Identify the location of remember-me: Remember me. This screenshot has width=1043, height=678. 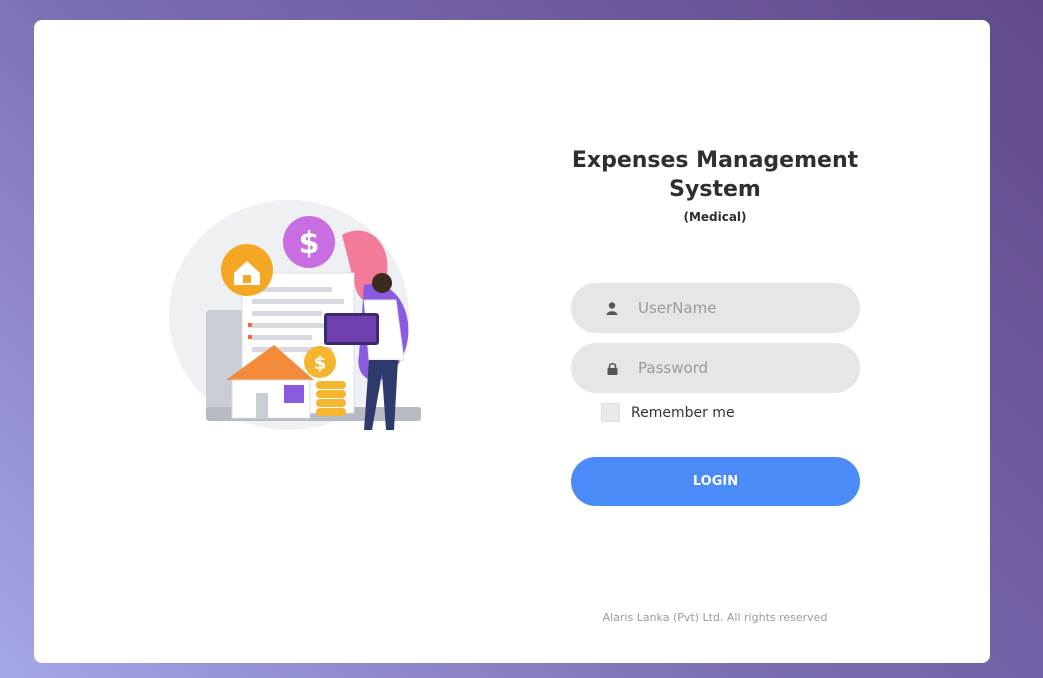
(668, 412).